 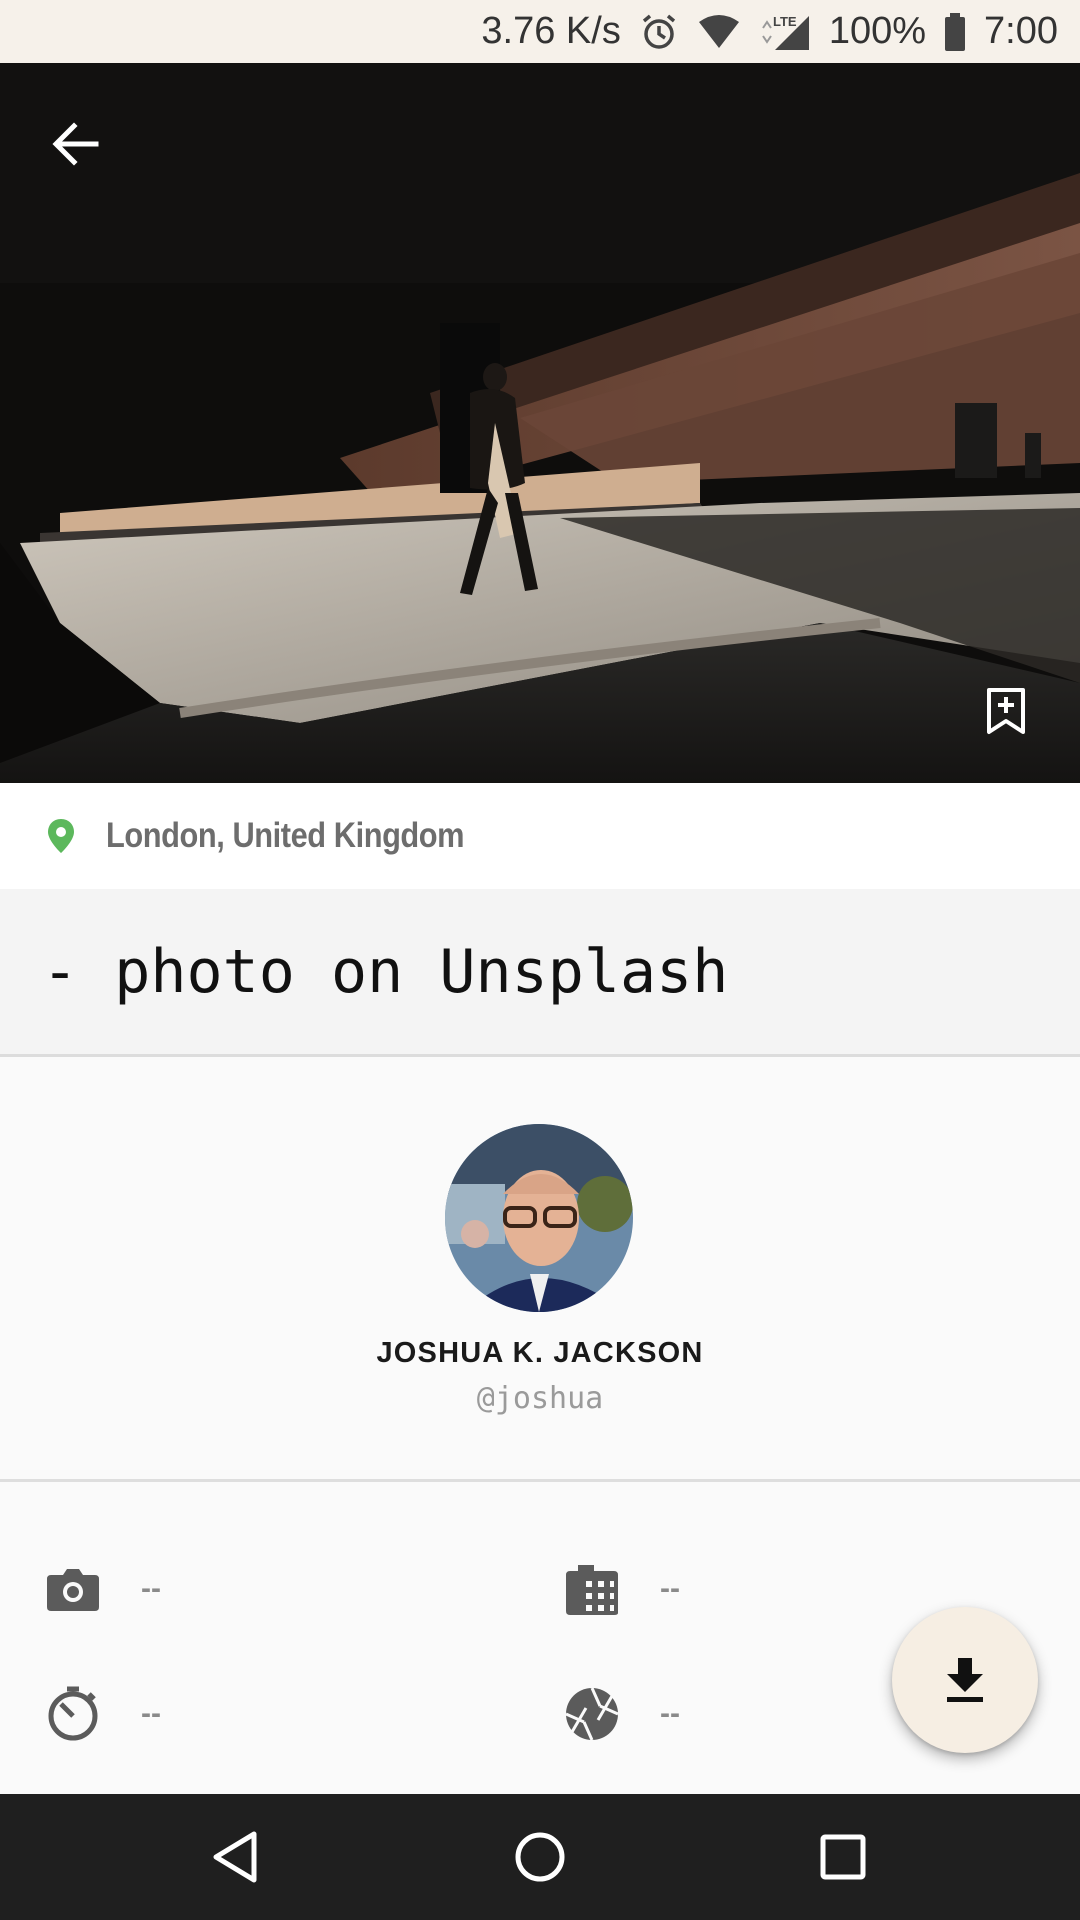 I want to click on back-arrow-icon, so click(x=75, y=144).